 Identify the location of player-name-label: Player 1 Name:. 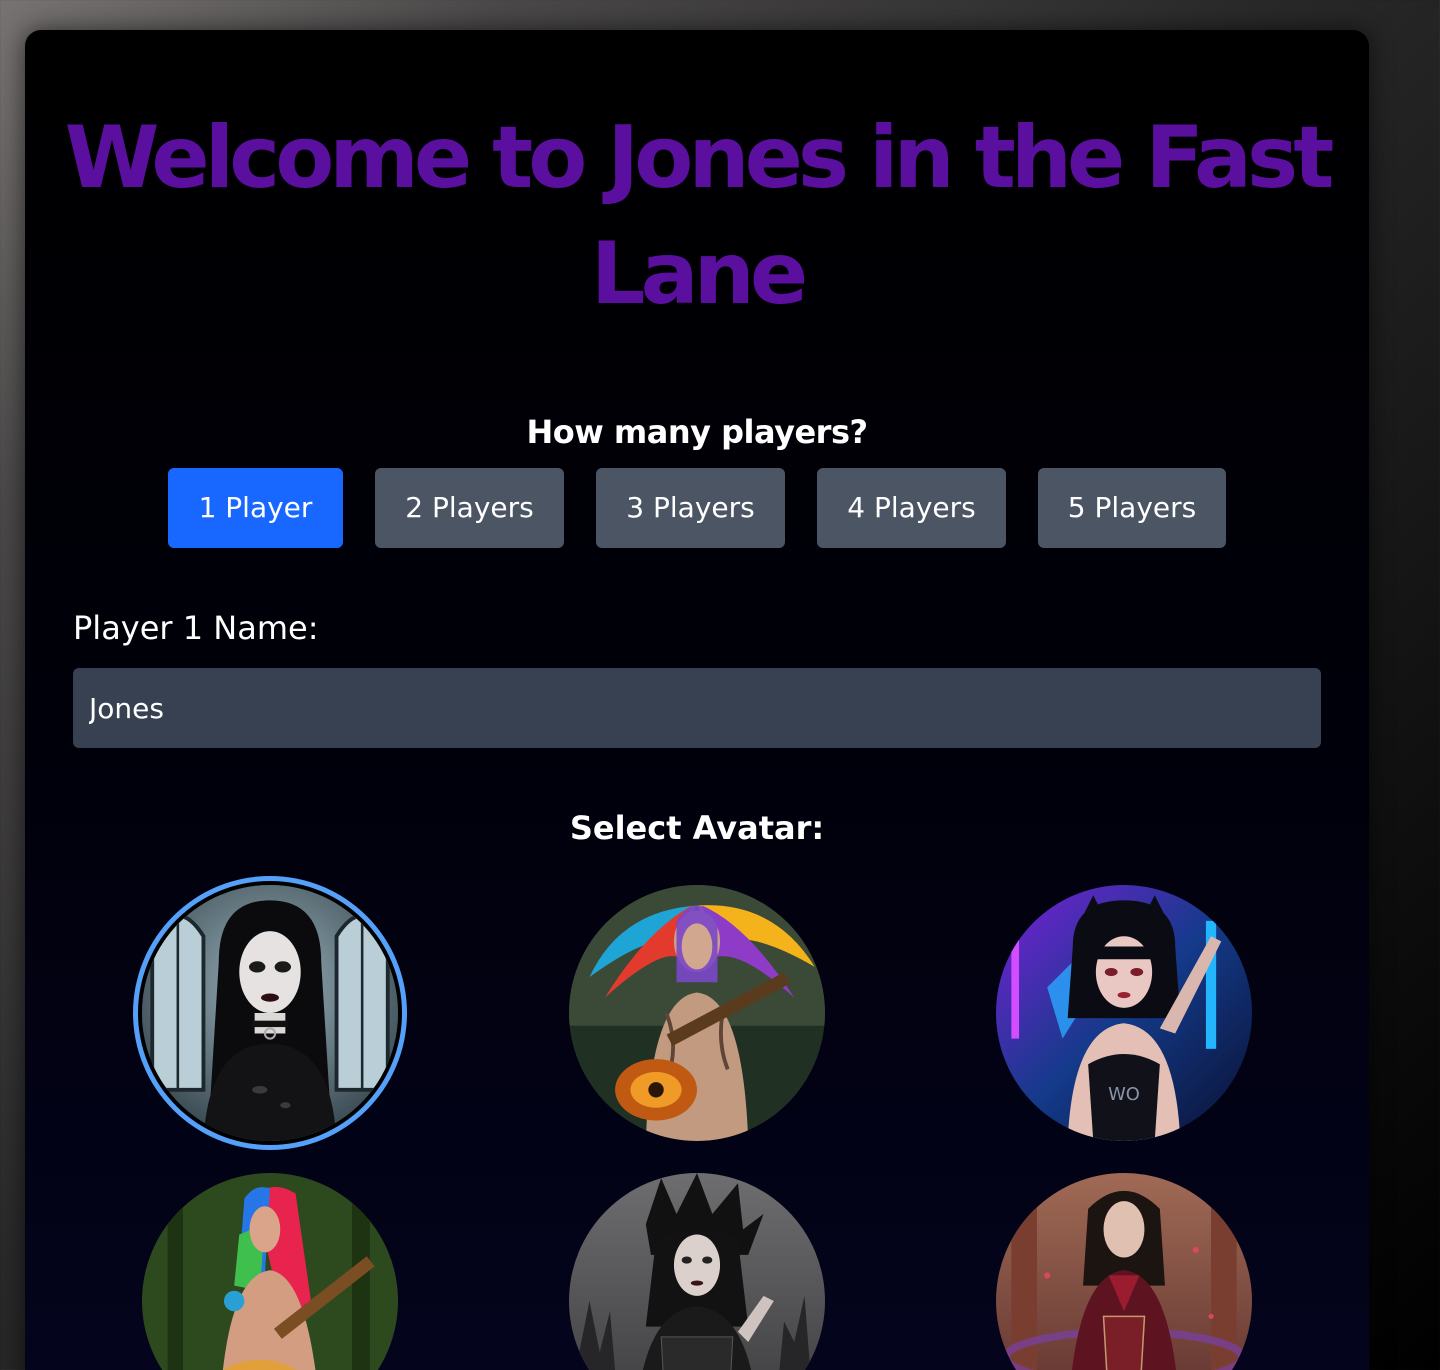
(196, 628).